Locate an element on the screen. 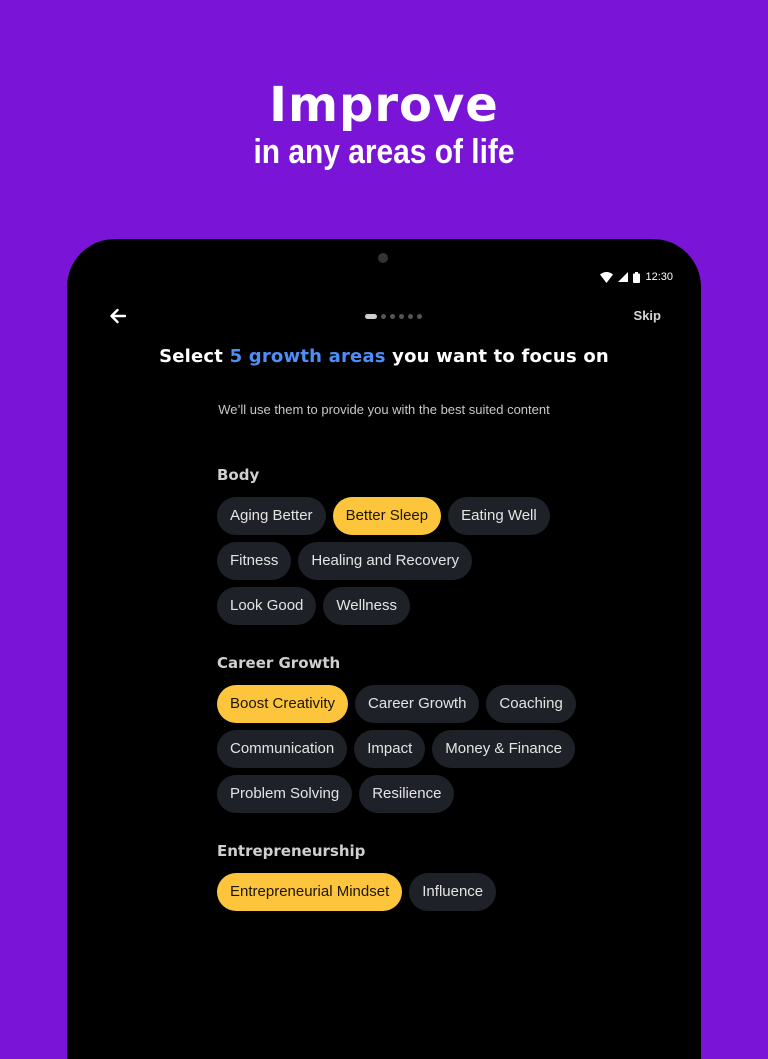 This screenshot has height=1059, width=768. promo-header: Improve in any areas of life is located at coordinates (384, 125).